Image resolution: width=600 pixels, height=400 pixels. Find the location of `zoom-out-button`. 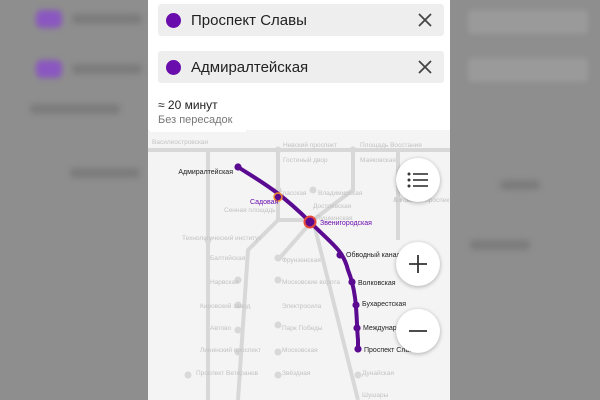

zoom-out-button is located at coordinates (418, 331).